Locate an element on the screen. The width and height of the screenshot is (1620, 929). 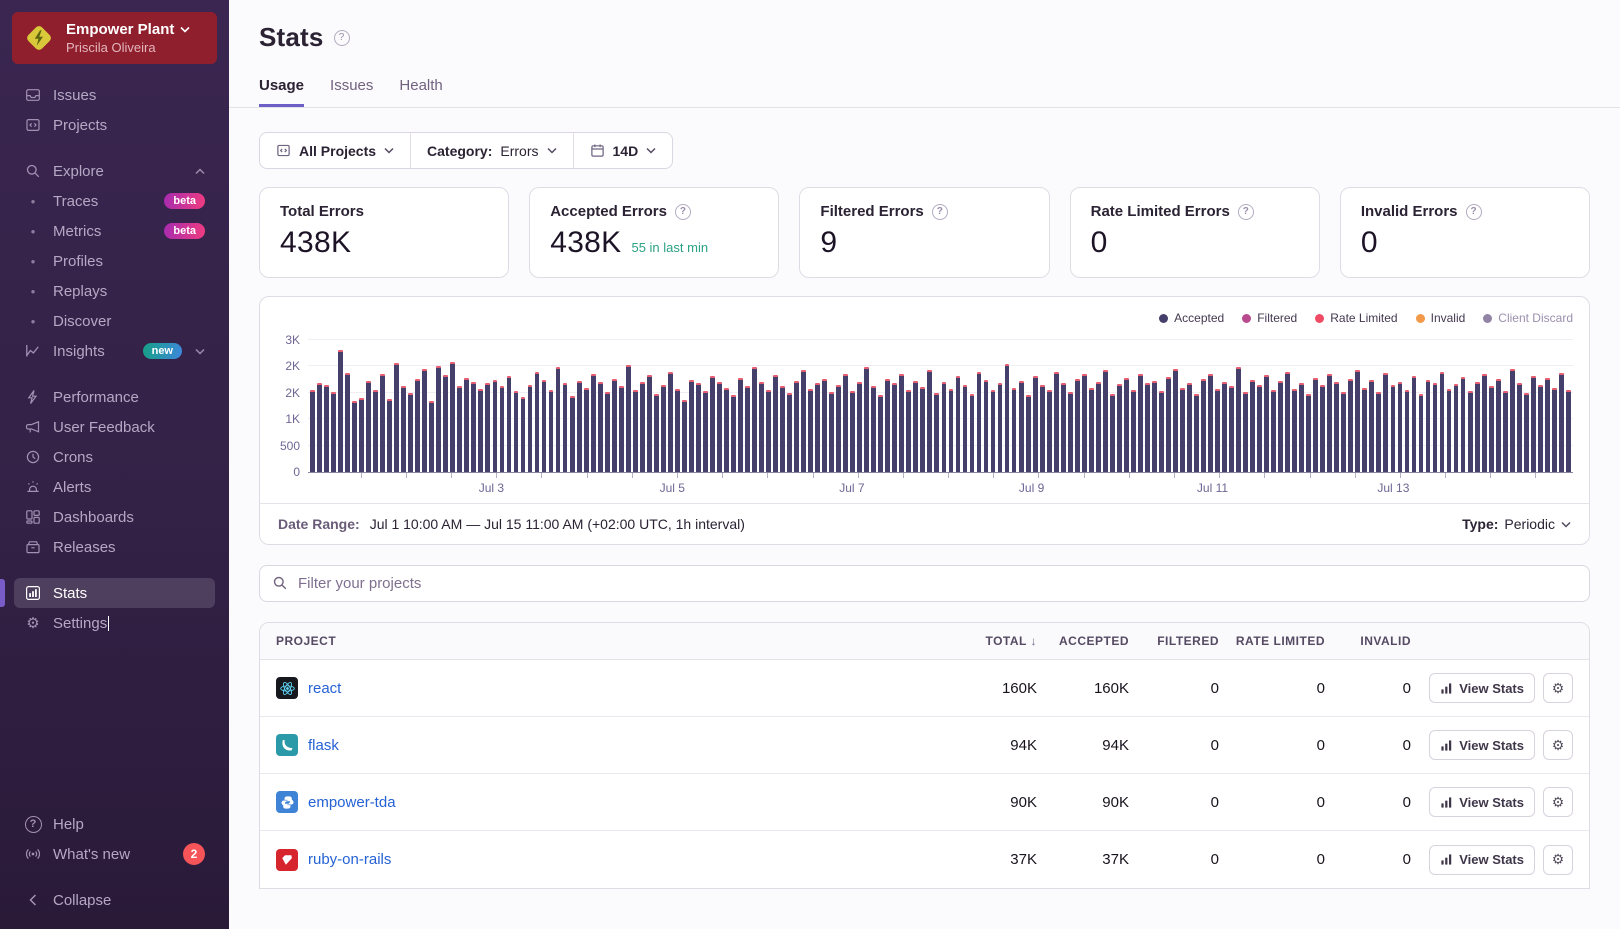
sidebar-item-settings: ⚙ Settings is located at coordinates (114, 623).